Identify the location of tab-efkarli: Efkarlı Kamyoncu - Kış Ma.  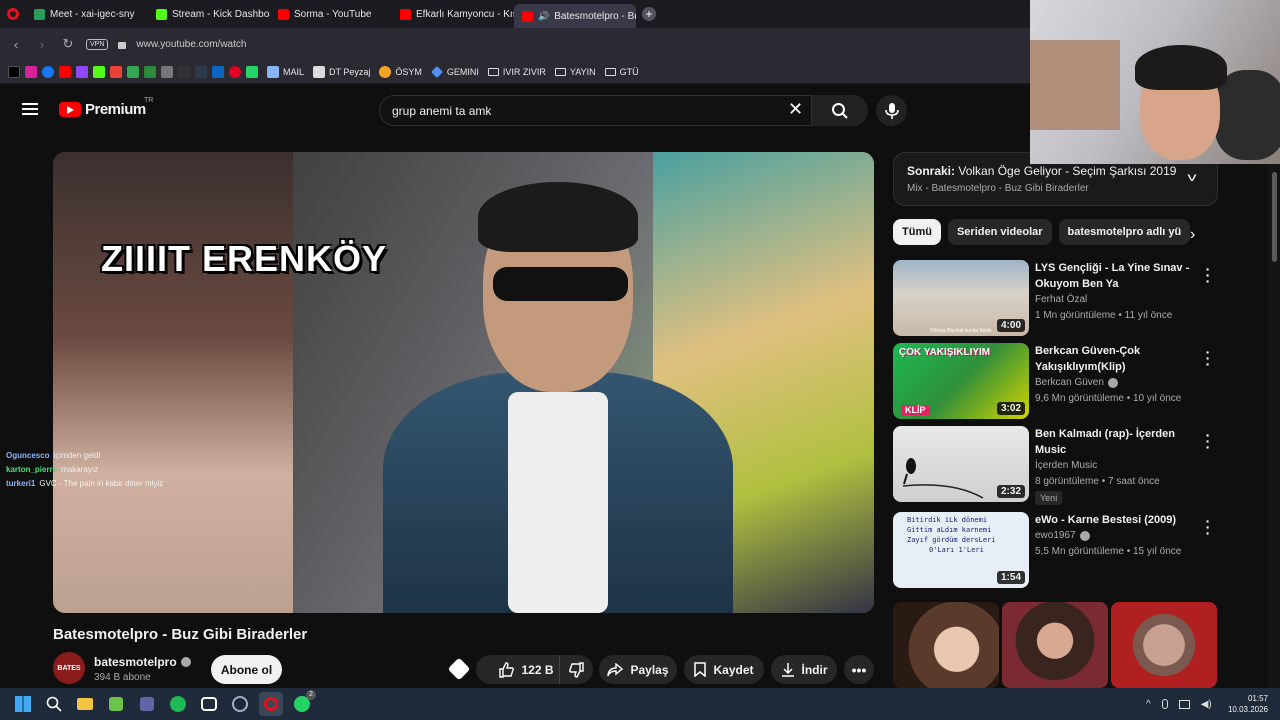
(453, 14).